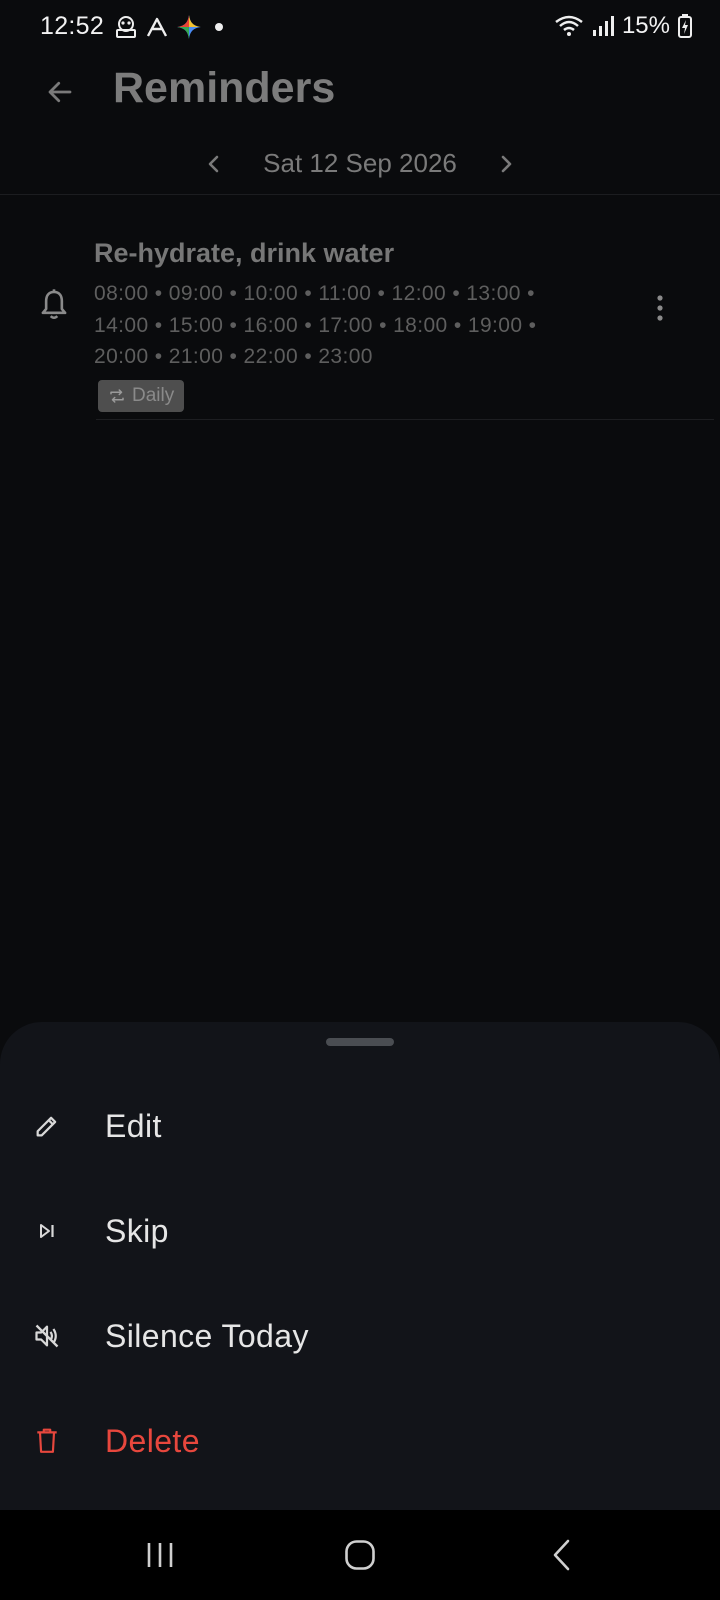 Image resolution: width=720 pixels, height=1600 pixels. What do you see at coordinates (117, 396) in the screenshot?
I see `repeat-icon` at bounding box center [117, 396].